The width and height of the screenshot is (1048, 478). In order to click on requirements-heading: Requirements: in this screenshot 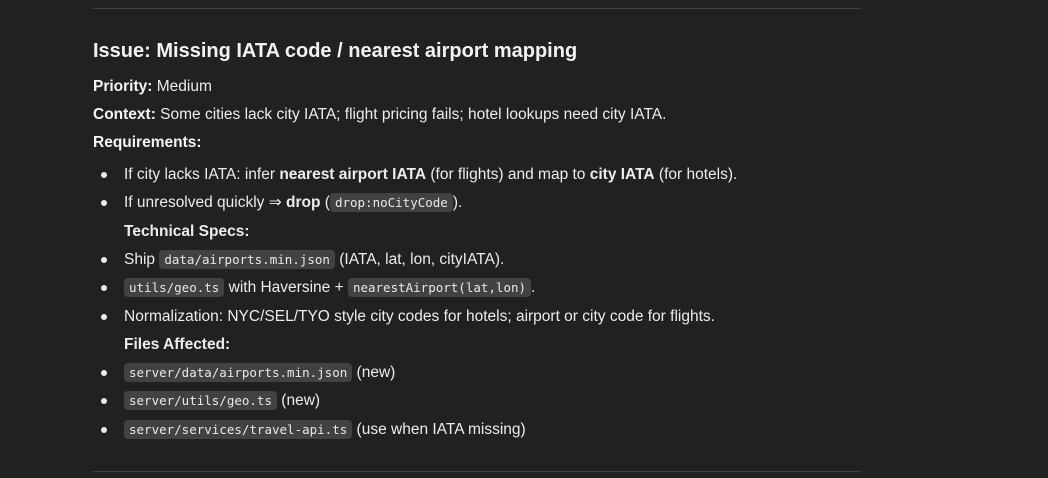, I will do `click(147, 143)`.